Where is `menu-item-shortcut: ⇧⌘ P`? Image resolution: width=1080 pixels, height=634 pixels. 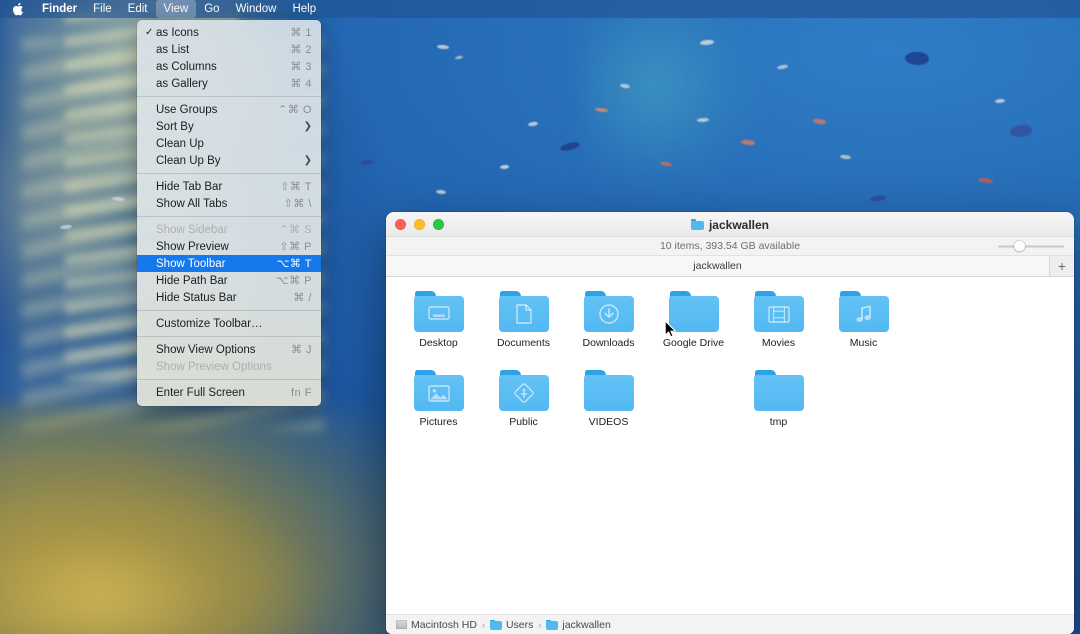
menu-item-shortcut: ⇧⌘ P is located at coordinates (295, 247).